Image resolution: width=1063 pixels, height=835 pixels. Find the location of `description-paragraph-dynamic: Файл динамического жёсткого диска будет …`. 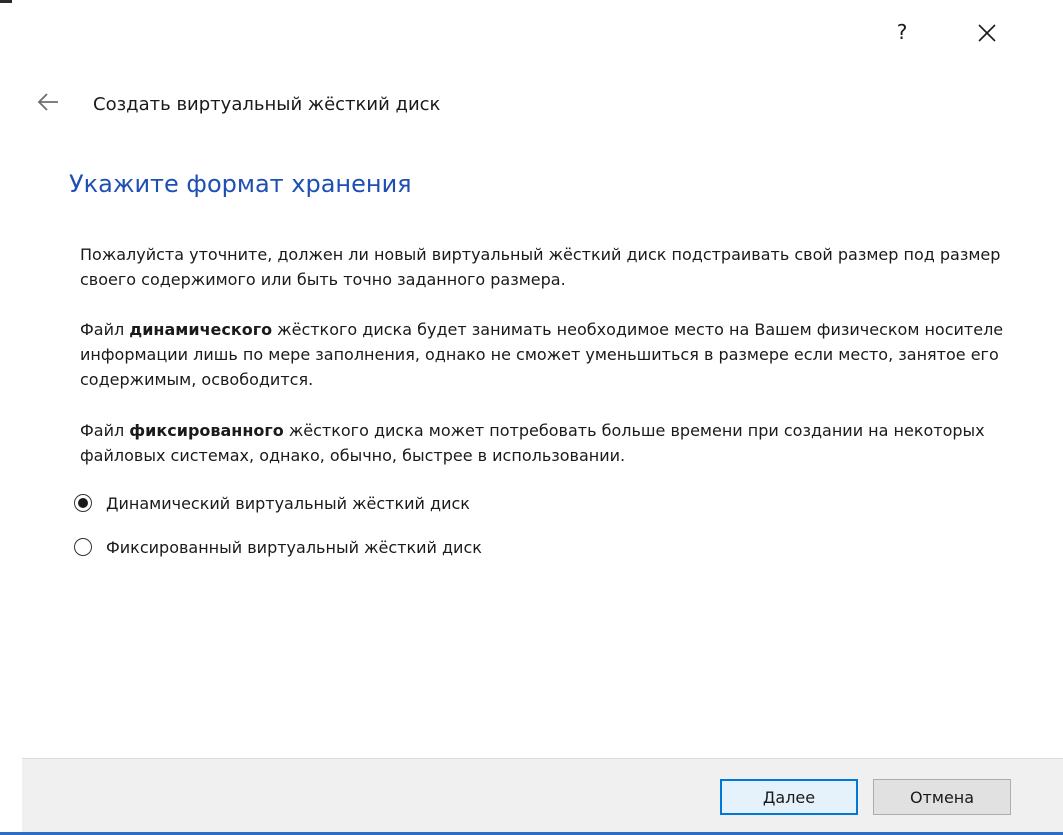

description-paragraph-dynamic: Файл динамического жёсткого диска будет … is located at coordinates (550, 354).